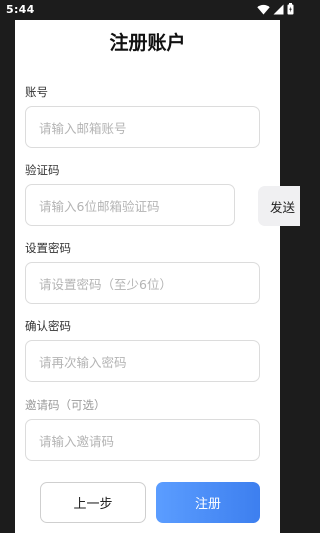 Image resolution: width=320 pixels, height=533 pixels. I want to click on confirm-password-label: 确认密码, so click(48, 326).